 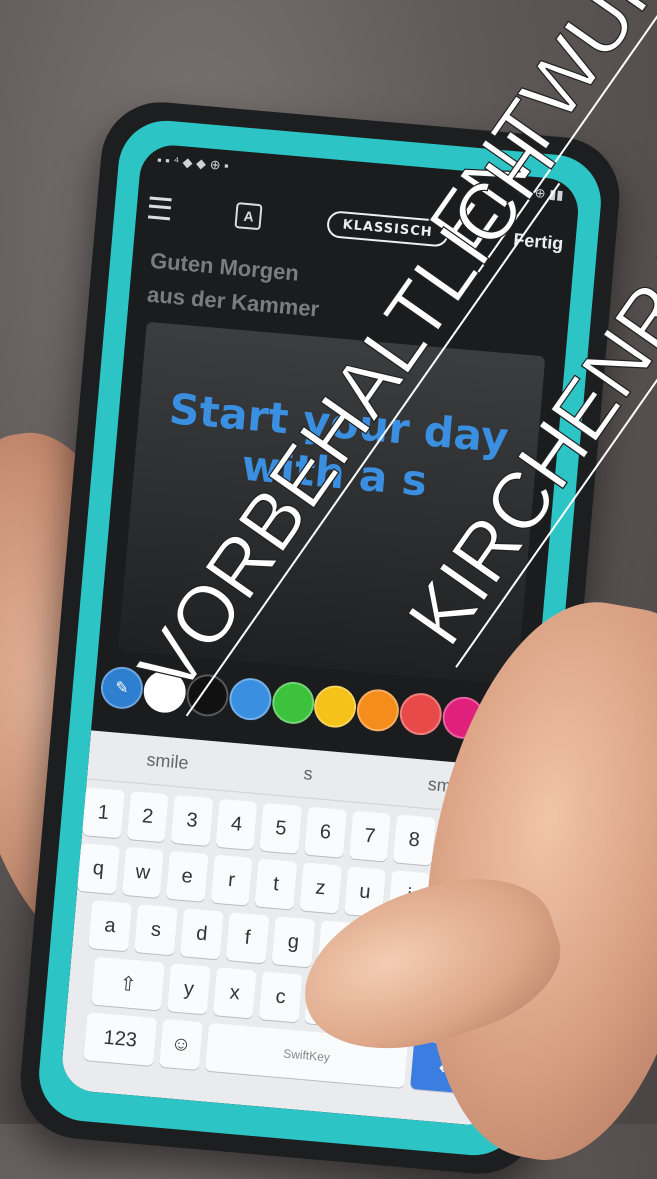 What do you see at coordinates (193, 163) in the screenshot?
I see `status-icons-left: ▪ ▪ ⁴ ◆ ◆ ⊕ ▪` at bounding box center [193, 163].